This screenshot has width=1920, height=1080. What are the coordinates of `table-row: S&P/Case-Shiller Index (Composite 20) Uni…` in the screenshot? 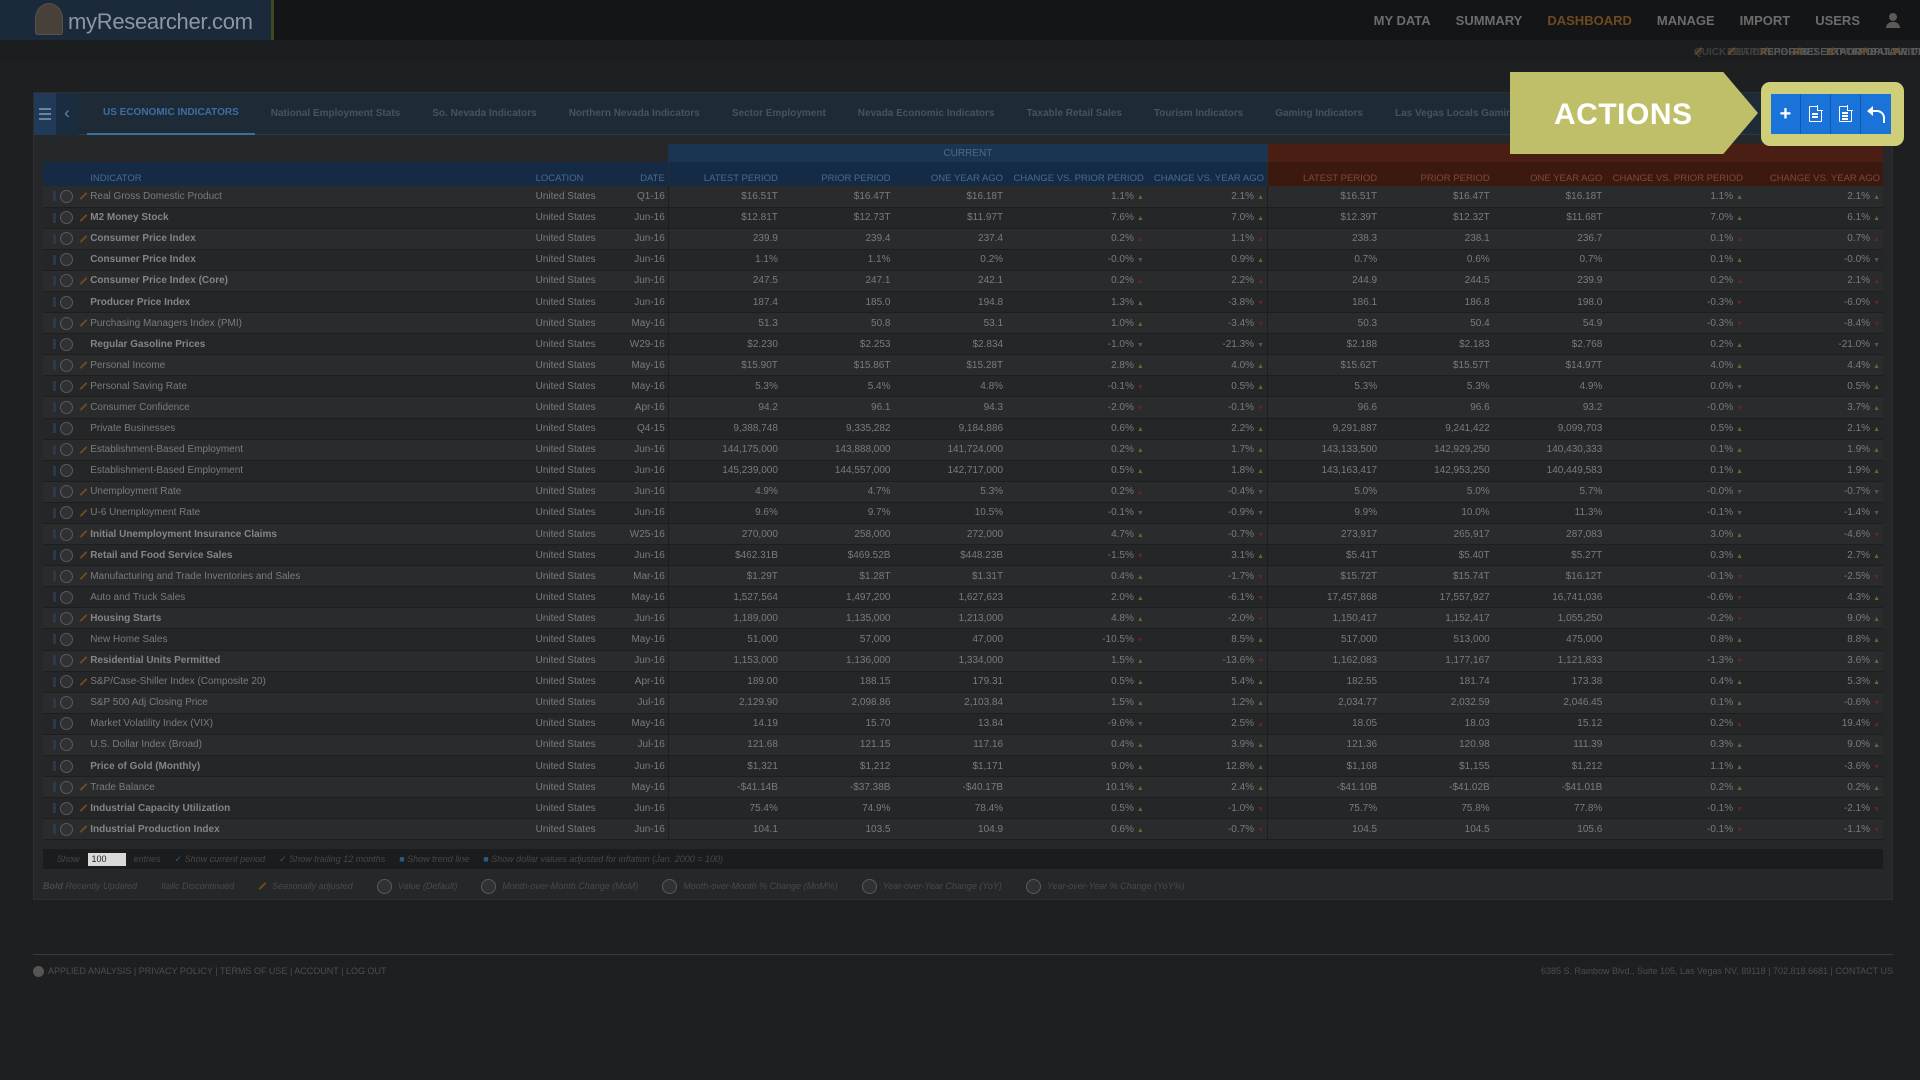 It's located at (963, 682).